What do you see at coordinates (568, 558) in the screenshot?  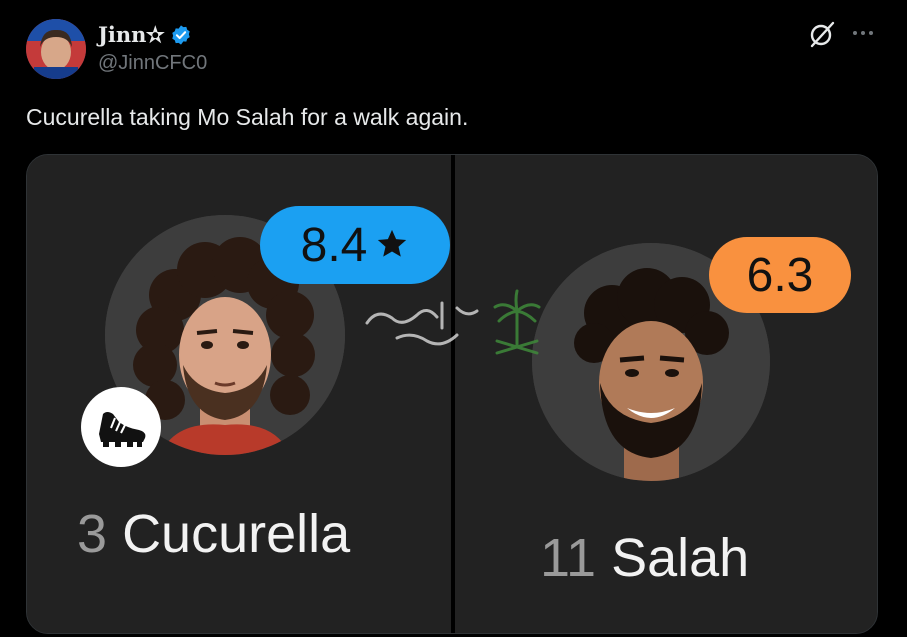 I see `player-number: 11` at bounding box center [568, 558].